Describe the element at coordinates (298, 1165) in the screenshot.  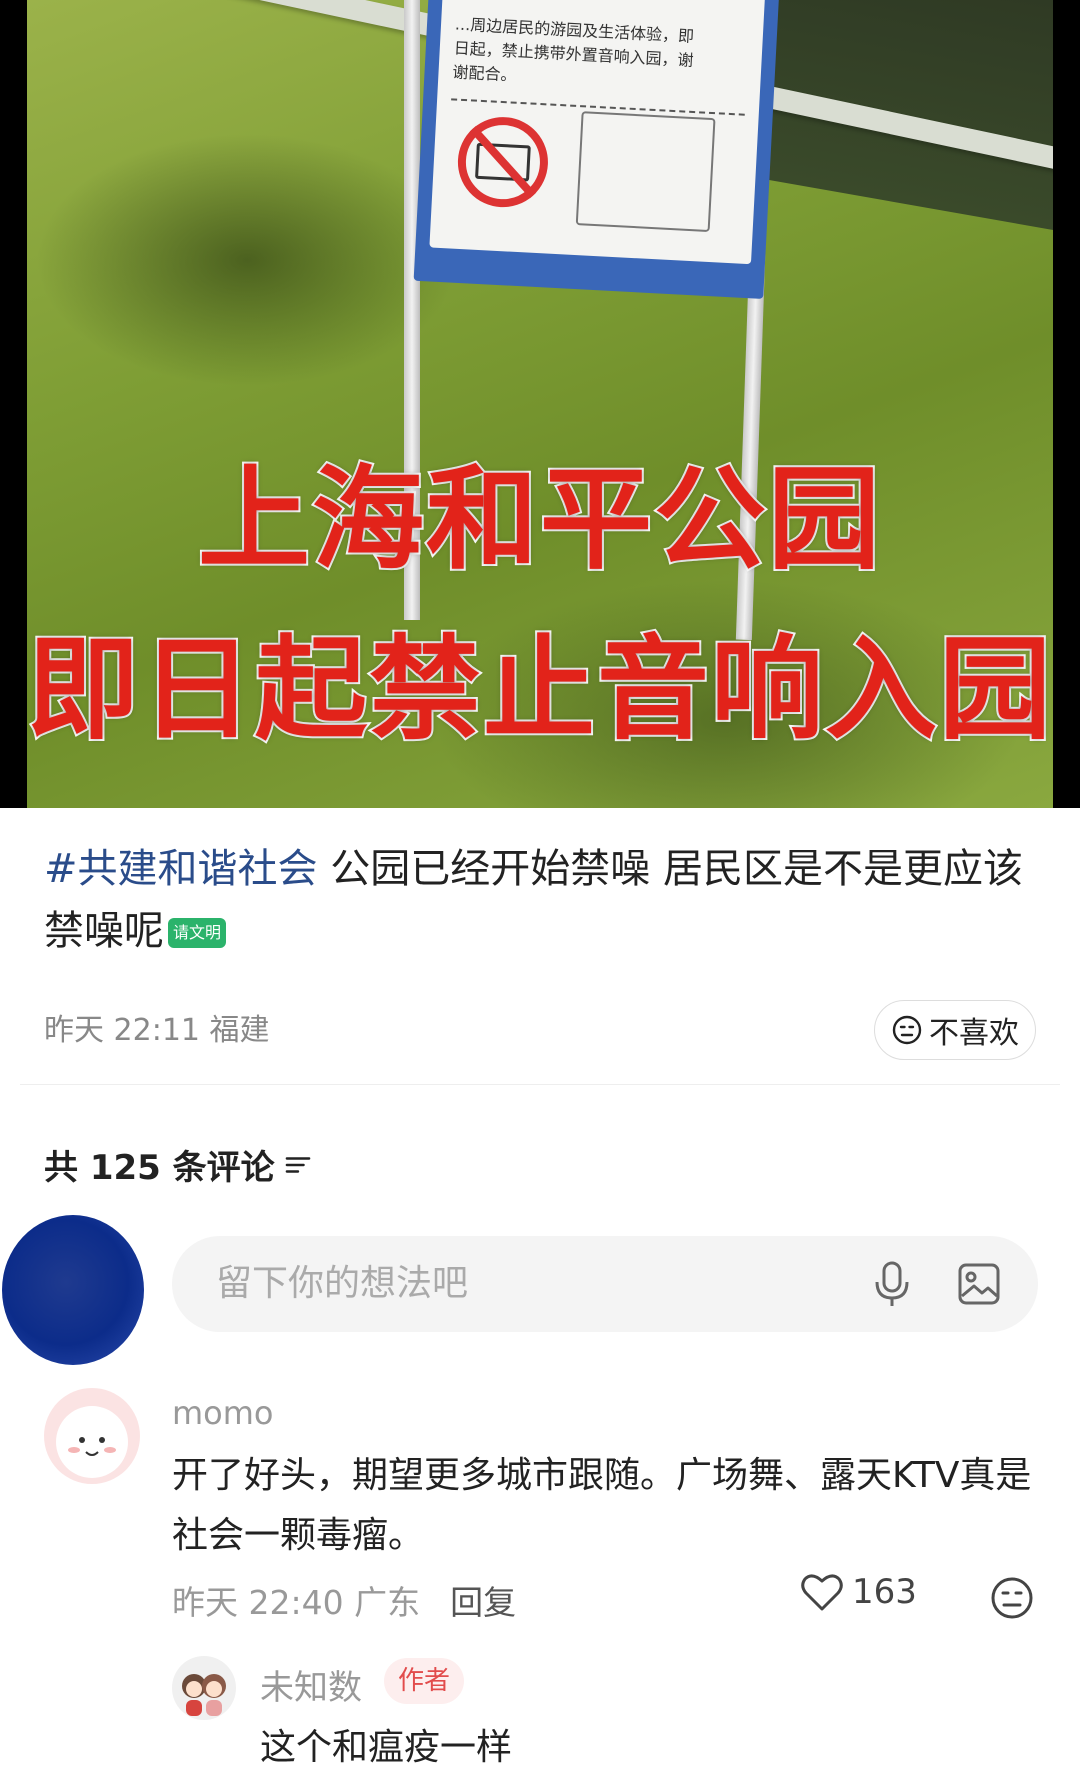
I see `sort-icon` at that location.